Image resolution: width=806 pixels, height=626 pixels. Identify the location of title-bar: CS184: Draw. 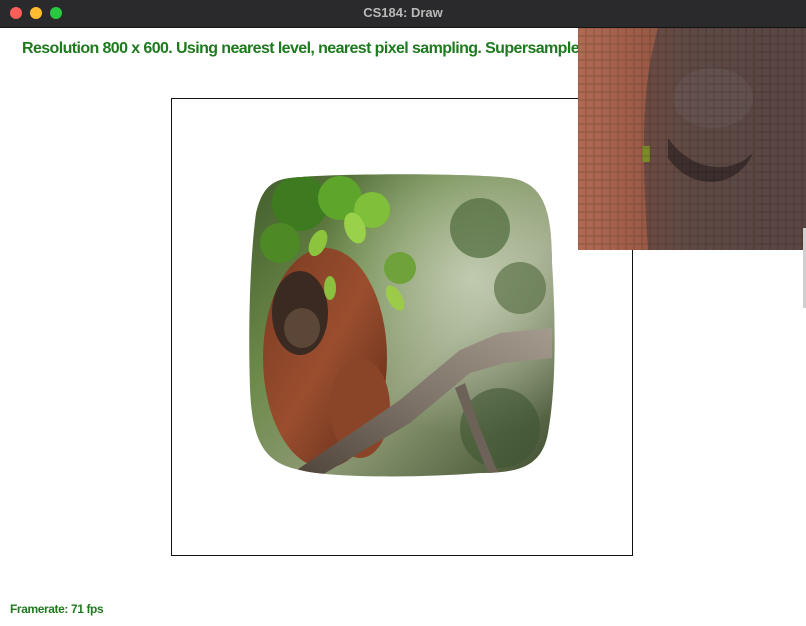
(403, 14).